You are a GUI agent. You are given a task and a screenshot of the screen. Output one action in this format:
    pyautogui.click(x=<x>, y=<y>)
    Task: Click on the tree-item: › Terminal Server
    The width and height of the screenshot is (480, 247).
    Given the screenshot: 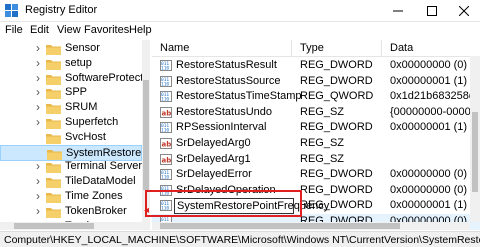 What is the action you would take?
    pyautogui.click(x=71, y=167)
    